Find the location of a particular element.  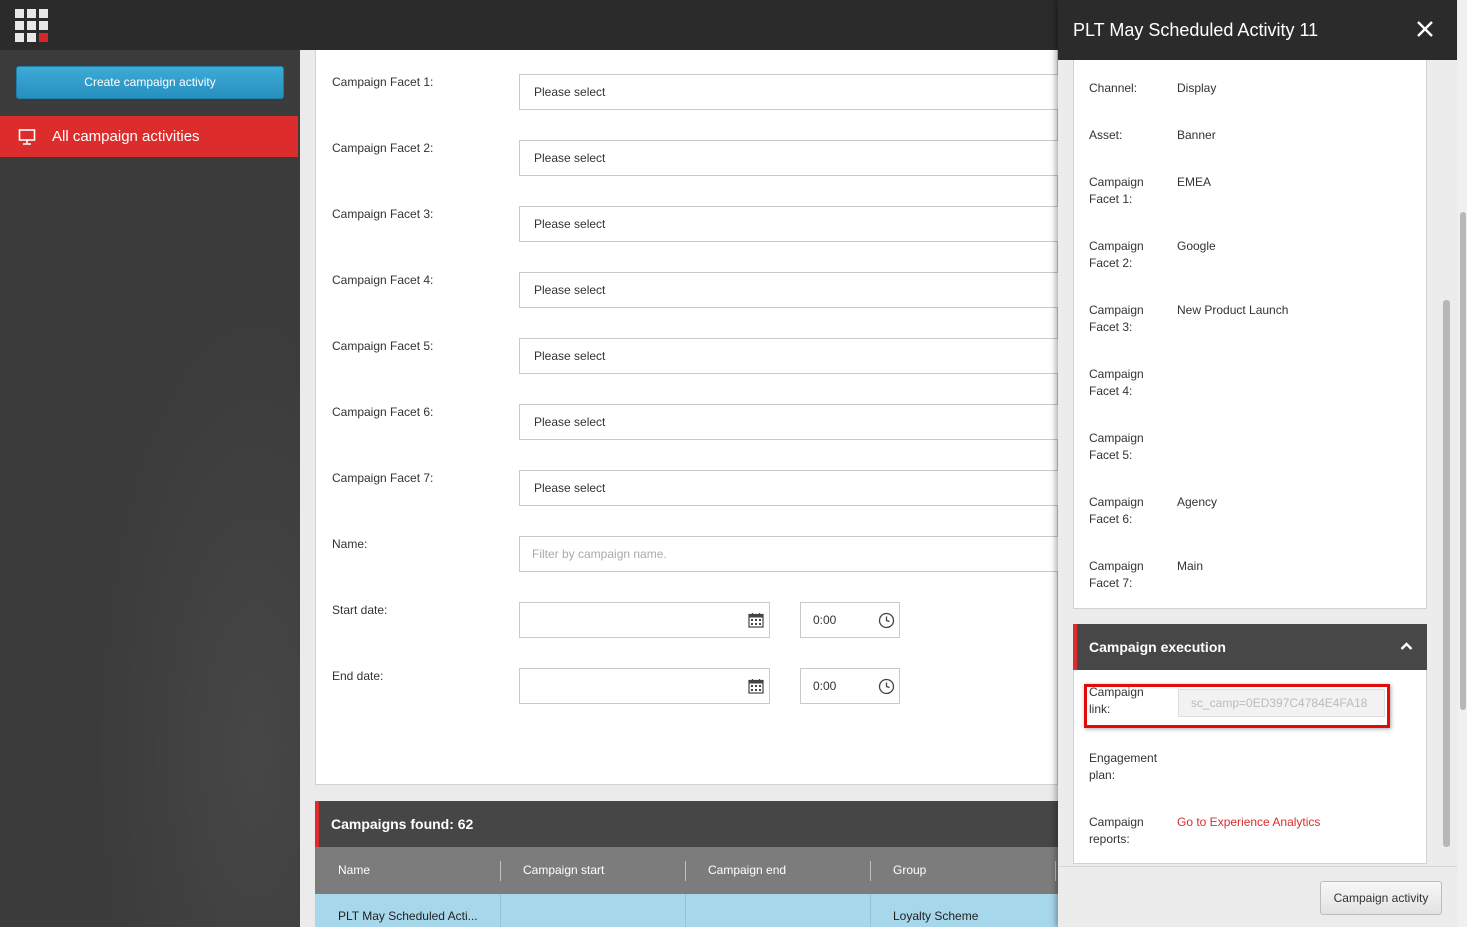

sidebar-item-all-campaign-activities: All campaign activities is located at coordinates (149, 136).